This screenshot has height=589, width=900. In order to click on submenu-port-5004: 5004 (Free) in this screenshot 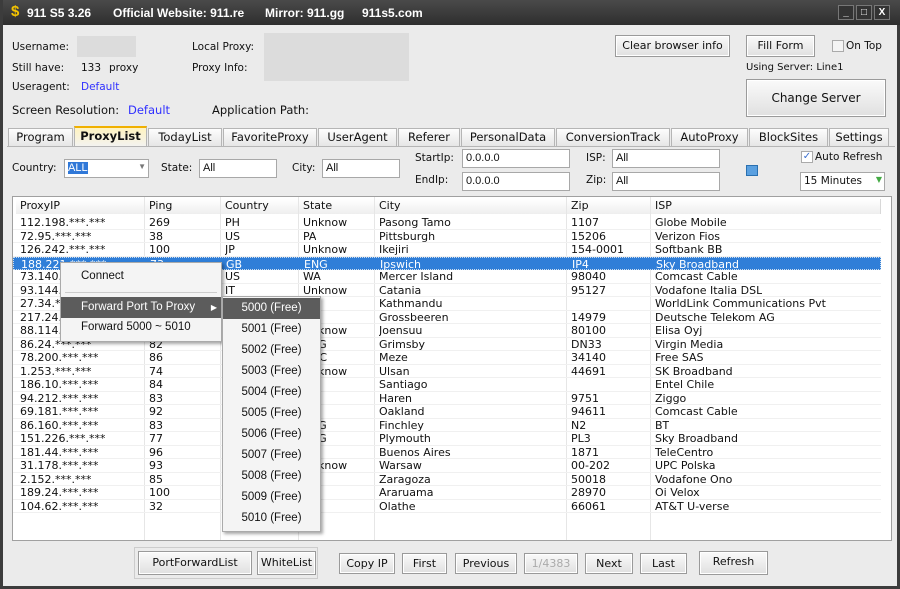, I will do `click(271, 392)`.